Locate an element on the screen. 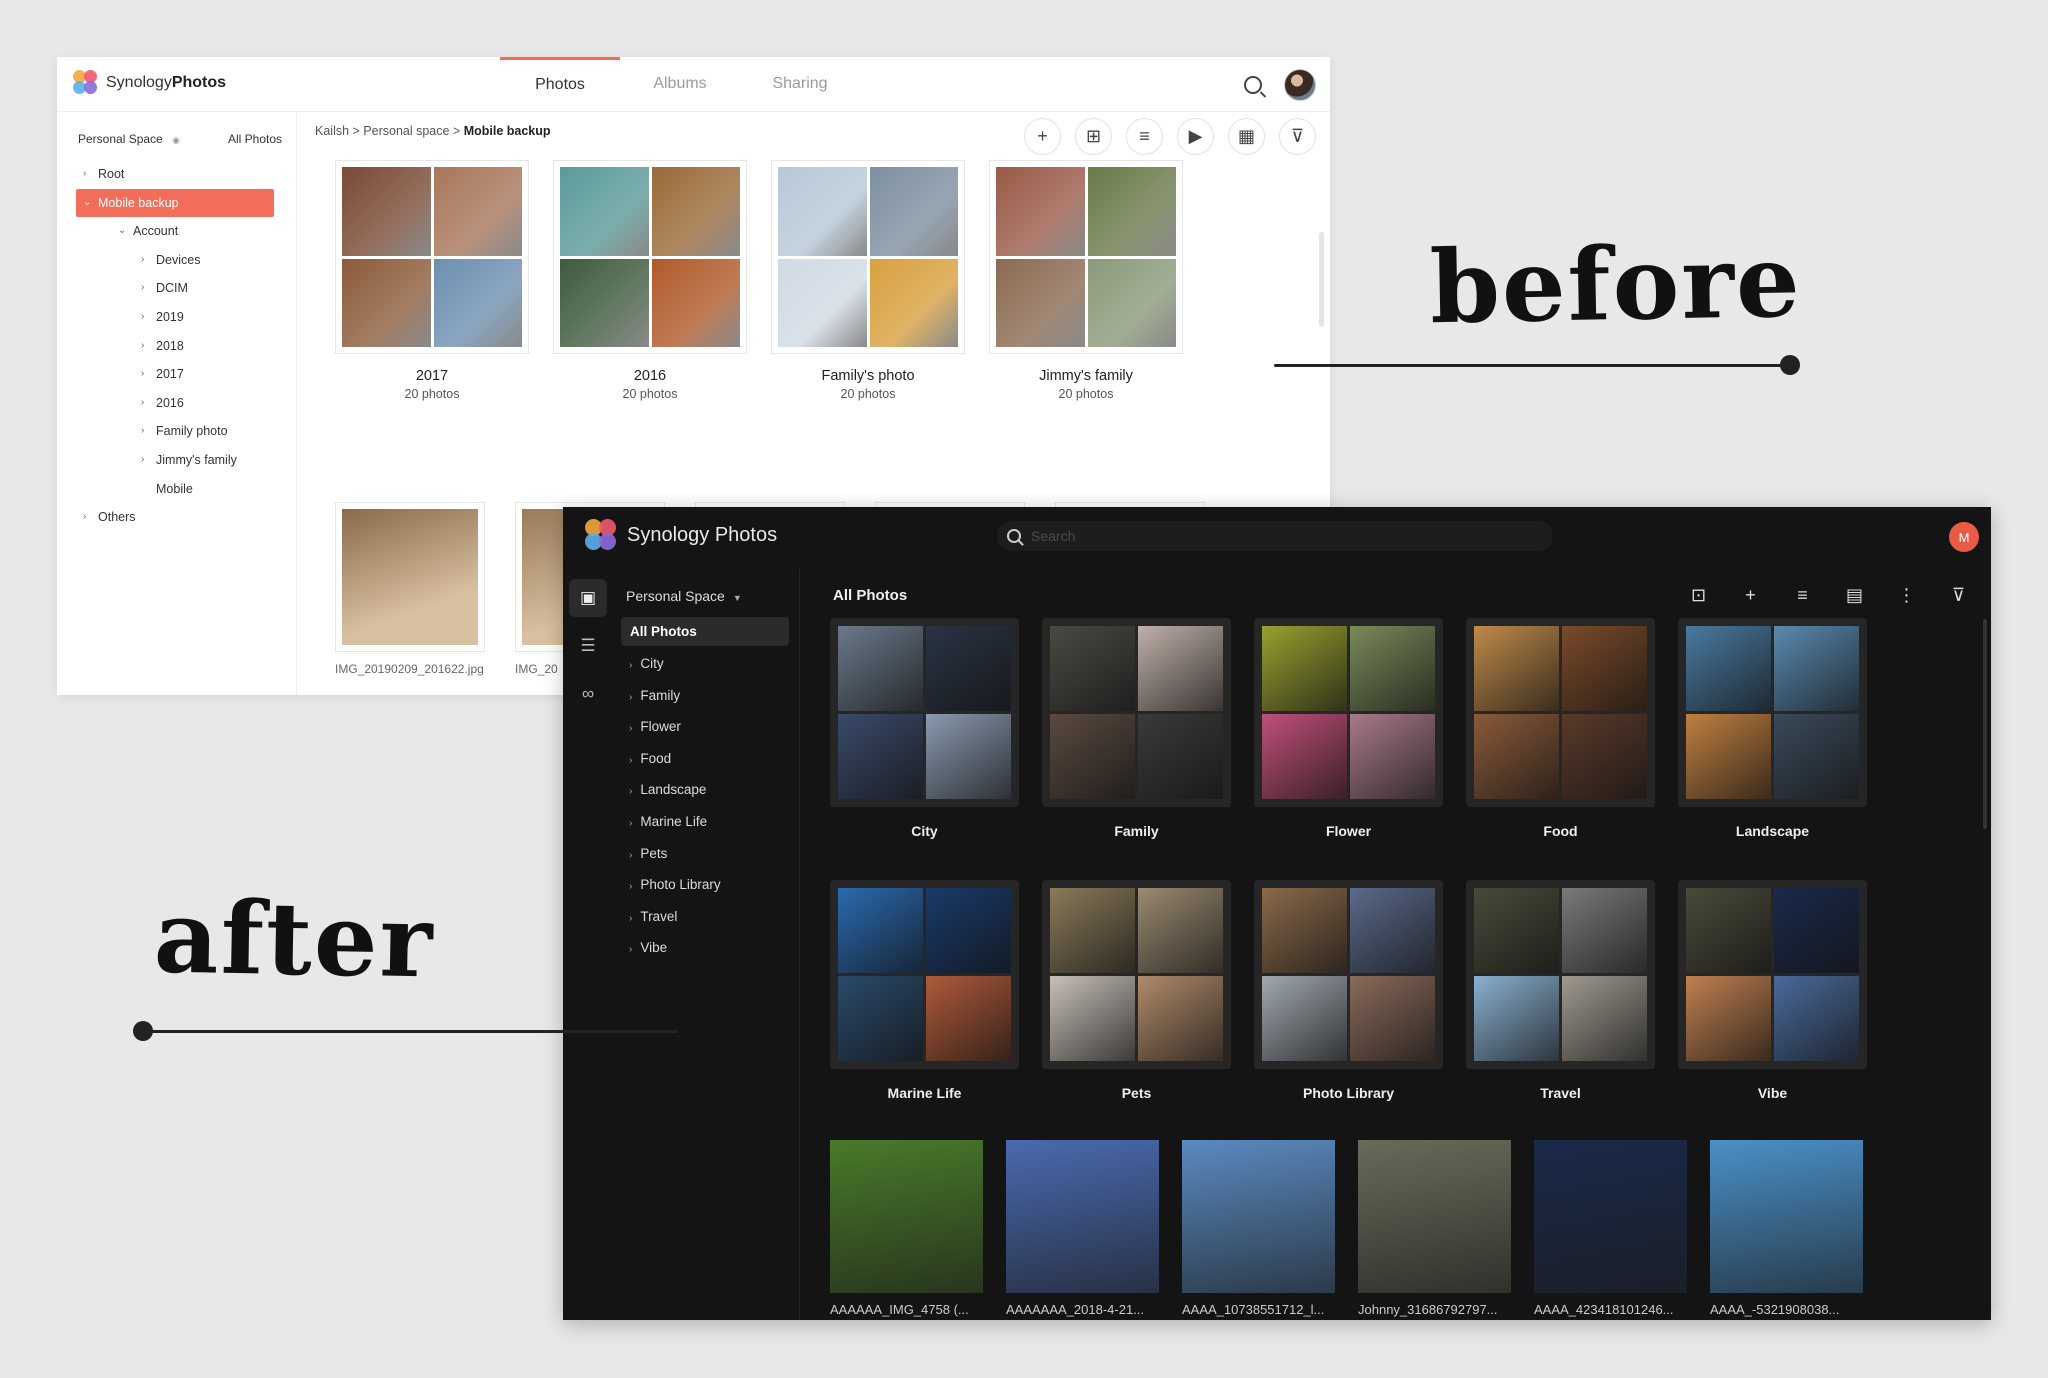 This screenshot has width=2048, height=1378. sidebar-item: › City is located at coordinates (706, 664).